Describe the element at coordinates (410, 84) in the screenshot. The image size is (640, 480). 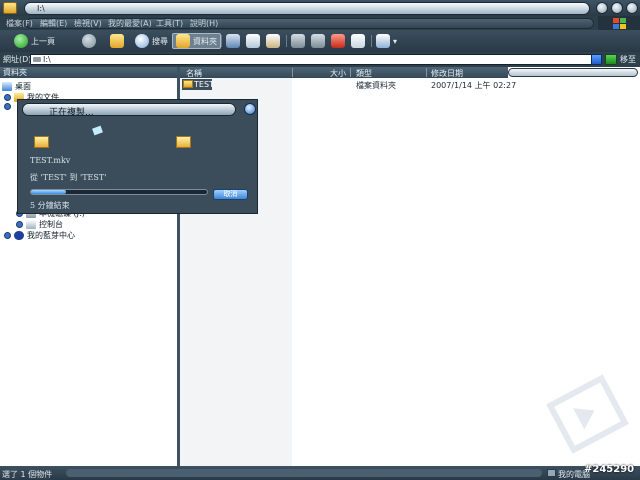
I see `table-row: TEST 檔案資料夾 2007/1/14 上午 02:27` at that location.